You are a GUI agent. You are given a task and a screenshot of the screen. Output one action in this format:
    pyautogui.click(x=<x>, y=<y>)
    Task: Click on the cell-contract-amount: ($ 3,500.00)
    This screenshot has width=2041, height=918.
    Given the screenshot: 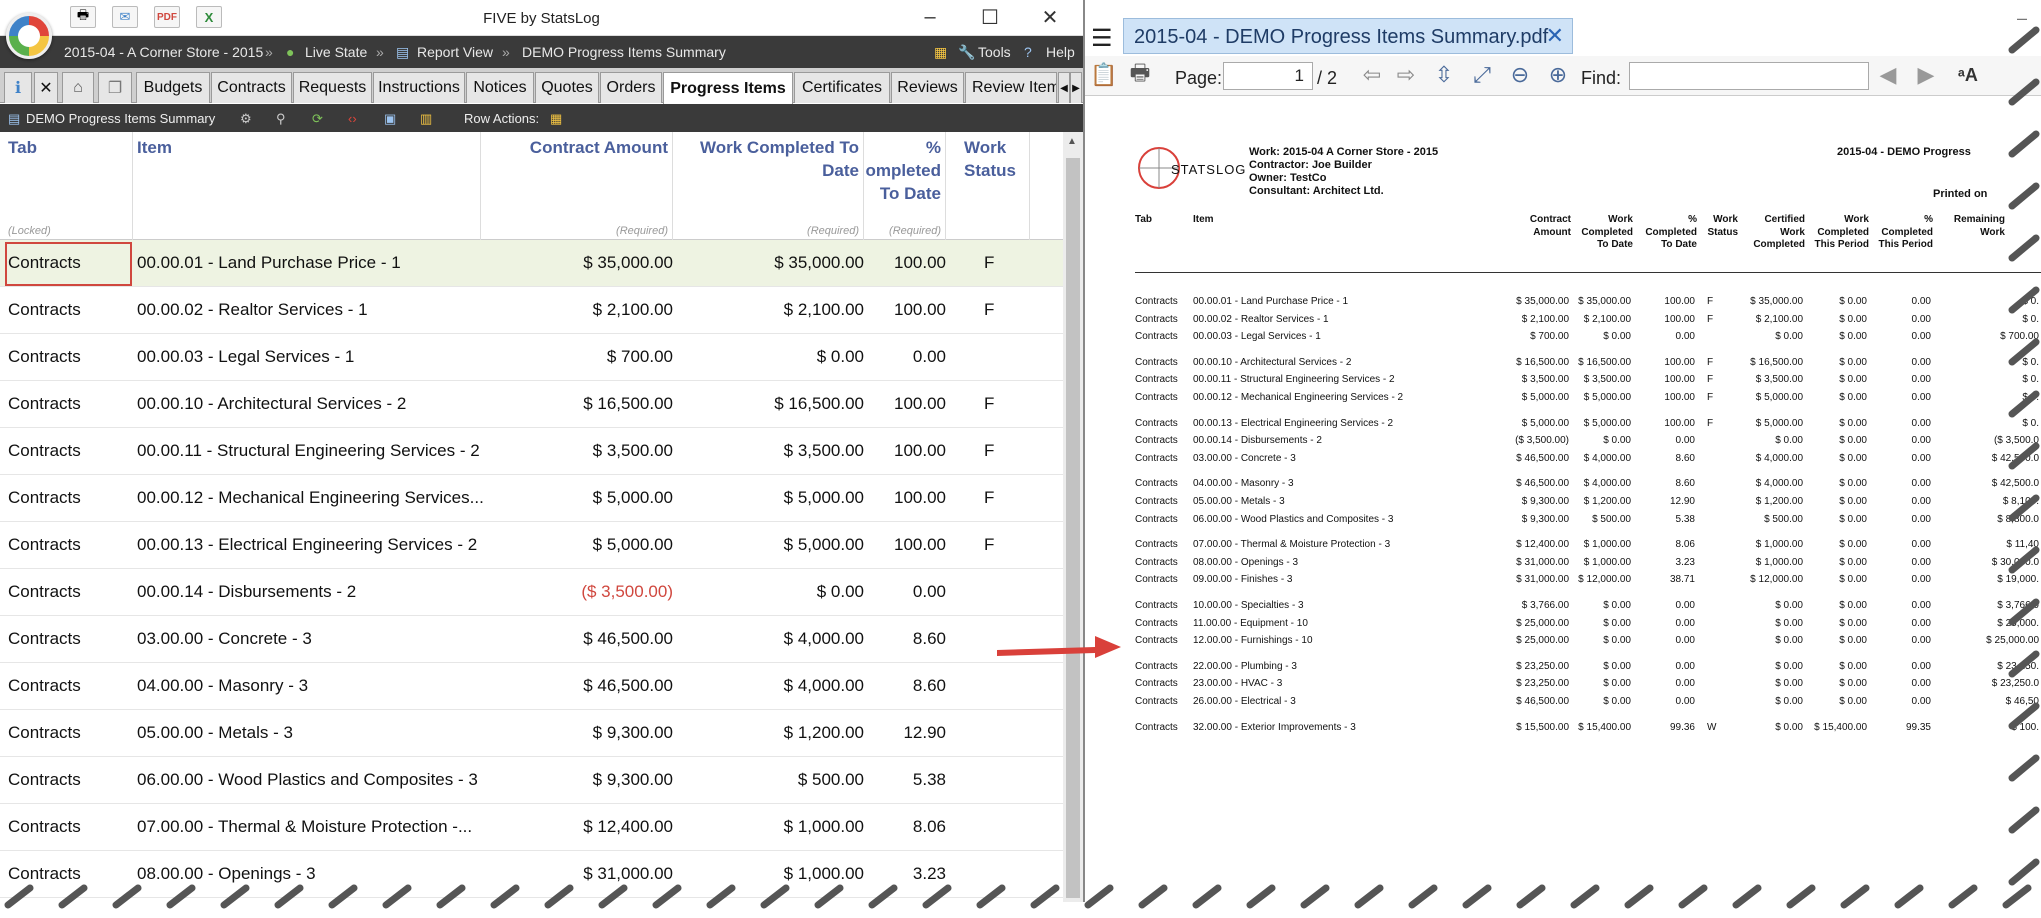 What is the action you would take?
    pyautogui.click(x=627, y=592)
    